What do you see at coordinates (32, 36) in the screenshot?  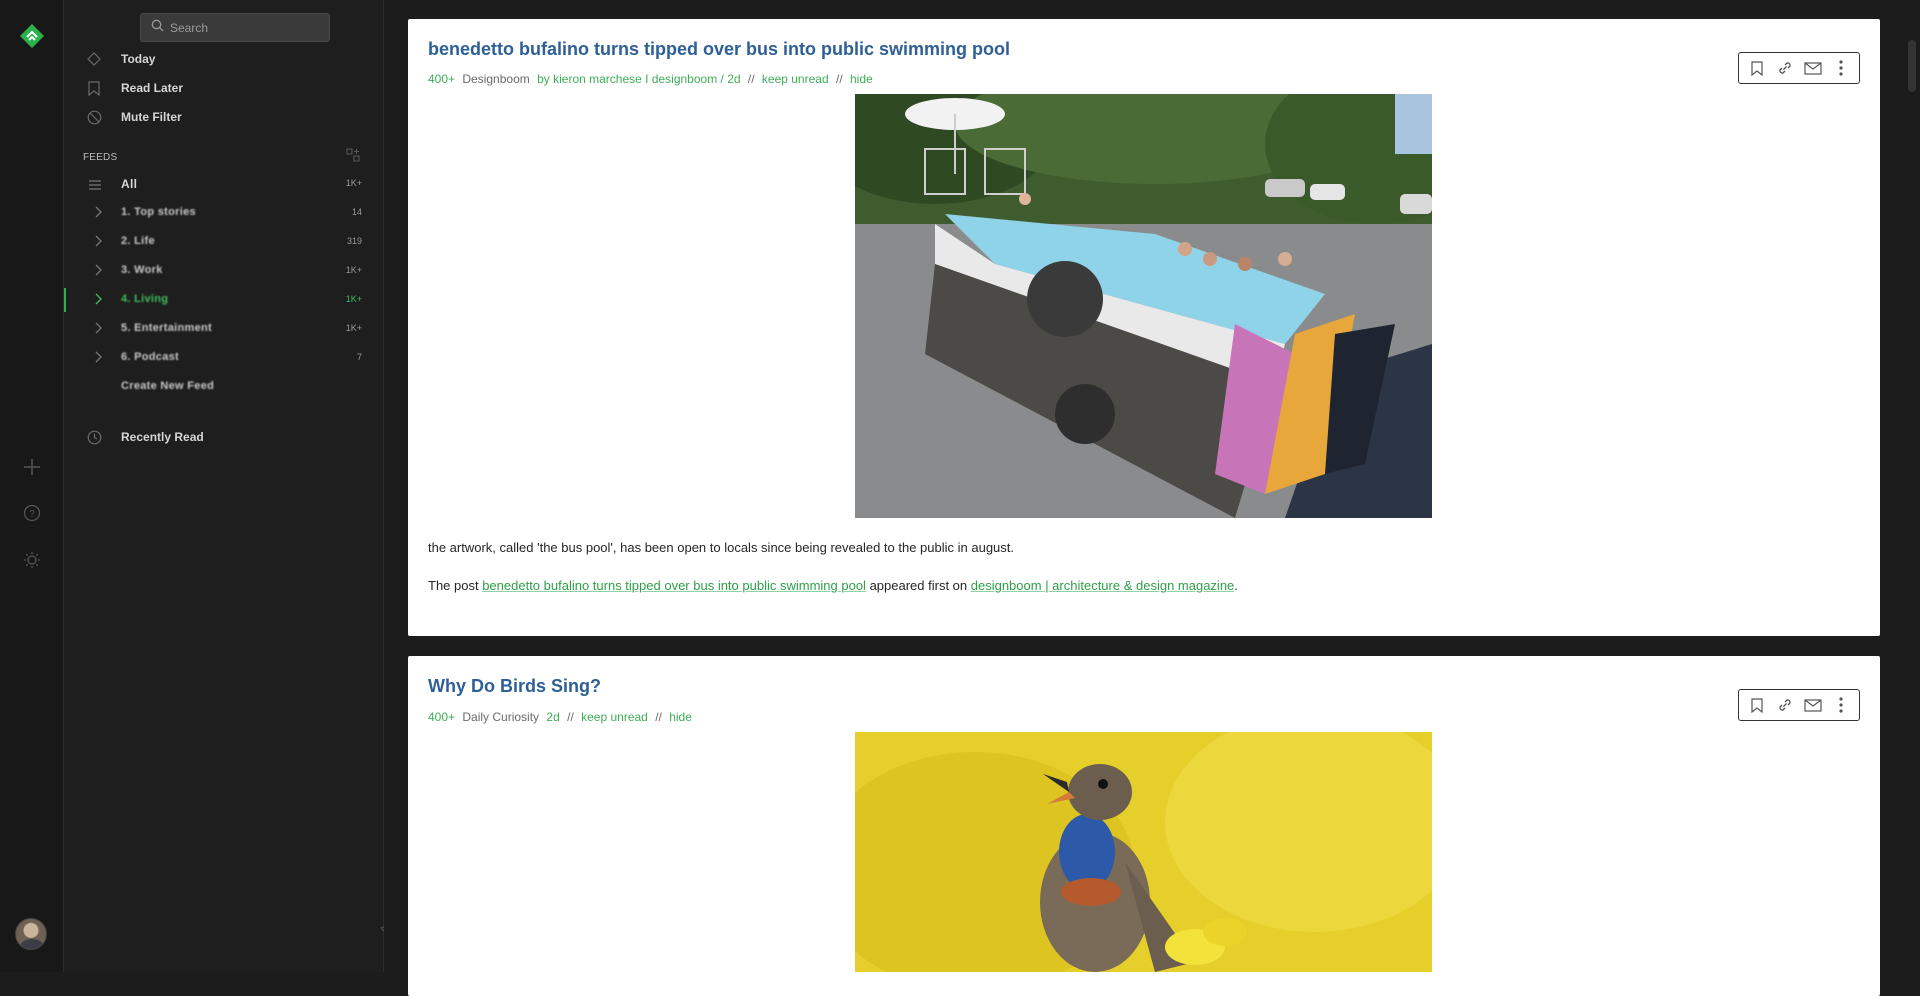 I see `feedly-logo-icon` at bounding box center [32, 36].